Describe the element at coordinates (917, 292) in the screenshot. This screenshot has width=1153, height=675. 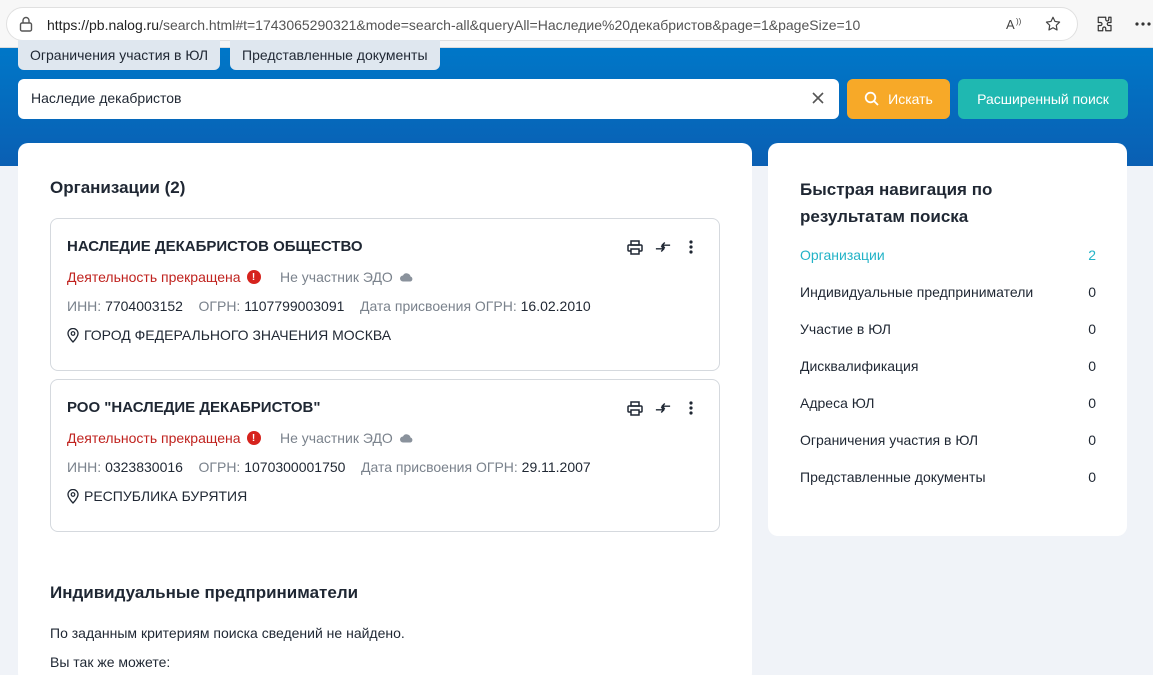
I see `nav-item-label: Индивидуальные предприниматели` at that location.